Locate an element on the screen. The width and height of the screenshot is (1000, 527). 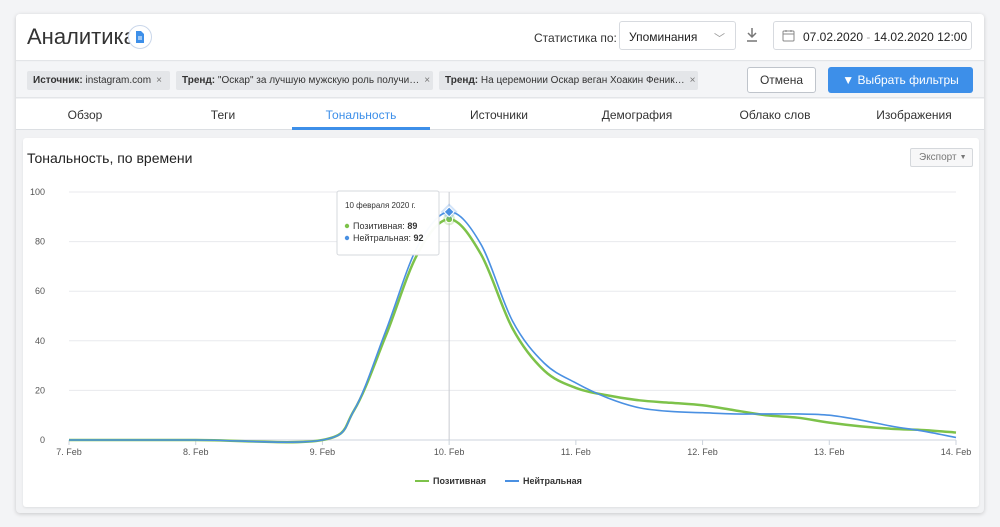
x-tick-label: 11. Feb is located at coordinates (576, 452).